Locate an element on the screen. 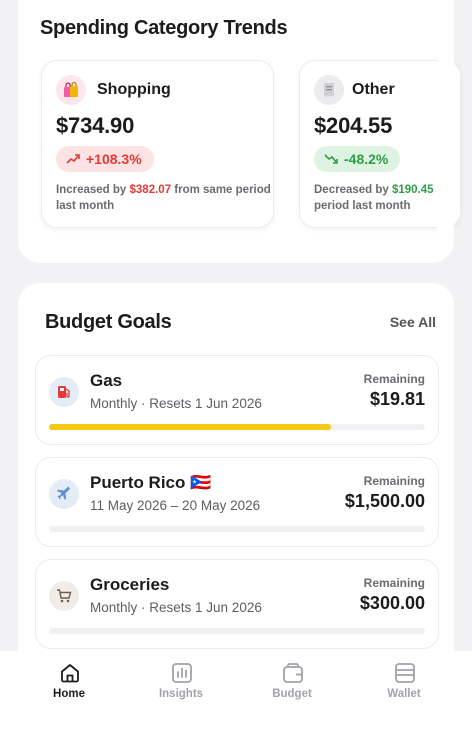 The width and height of the screenshot is (472, 744). shopping-bags-icon is located at coordinates (71, 90).